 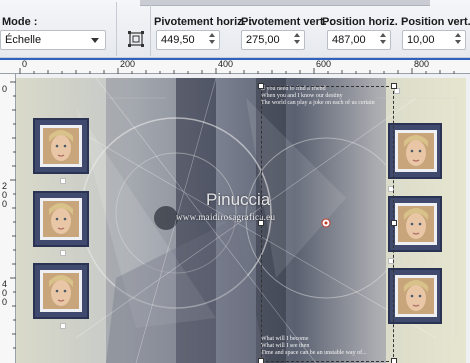 What do you see at coordinates (261, 86) in the screenshot?
I see `resize-handle-top-left` at bounding box center [261, 86].